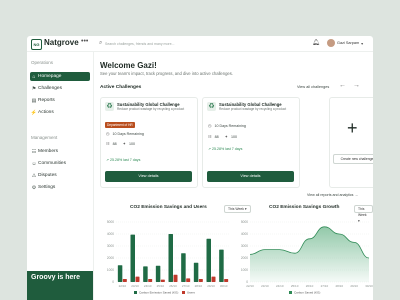  I want to click on x-tick-label: 30/10, so click(369, 286).